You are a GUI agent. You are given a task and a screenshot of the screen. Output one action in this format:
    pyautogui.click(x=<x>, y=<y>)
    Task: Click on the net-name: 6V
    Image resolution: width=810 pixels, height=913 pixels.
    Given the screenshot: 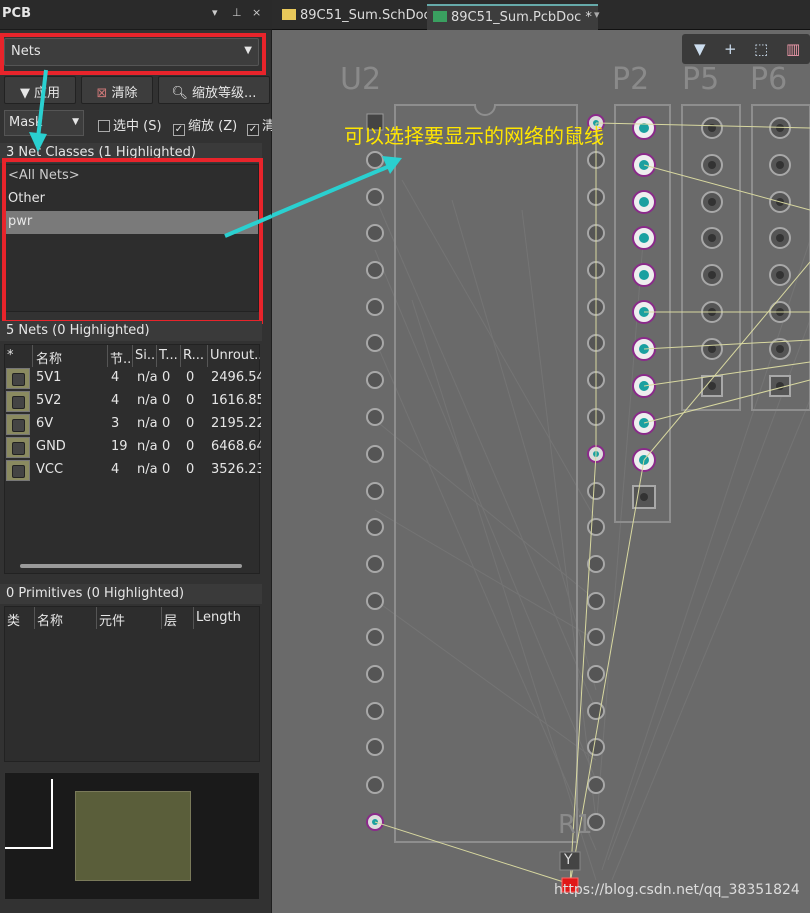 What is the action you would take?
    pyautogui.click(x=45, y=423)
    